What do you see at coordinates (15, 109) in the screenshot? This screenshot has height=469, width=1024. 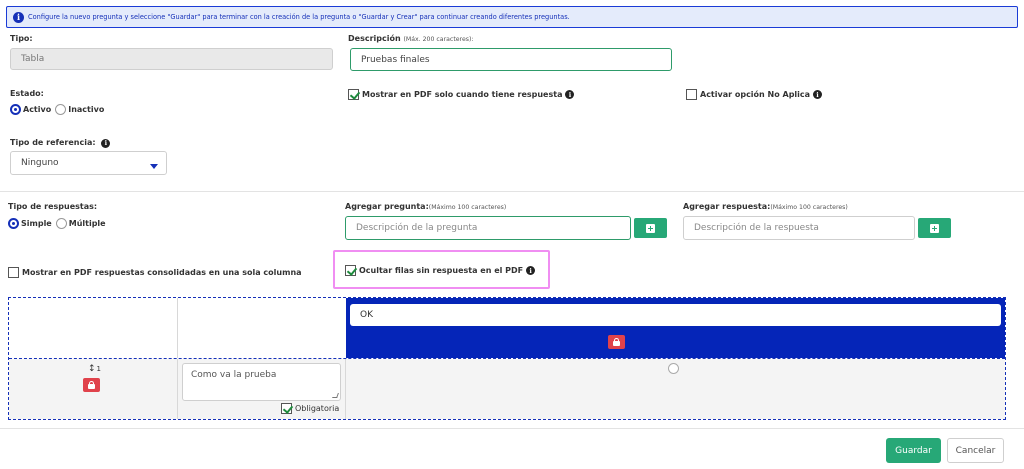 I see `estado-activo-radio` at bounding box center [15, 109].